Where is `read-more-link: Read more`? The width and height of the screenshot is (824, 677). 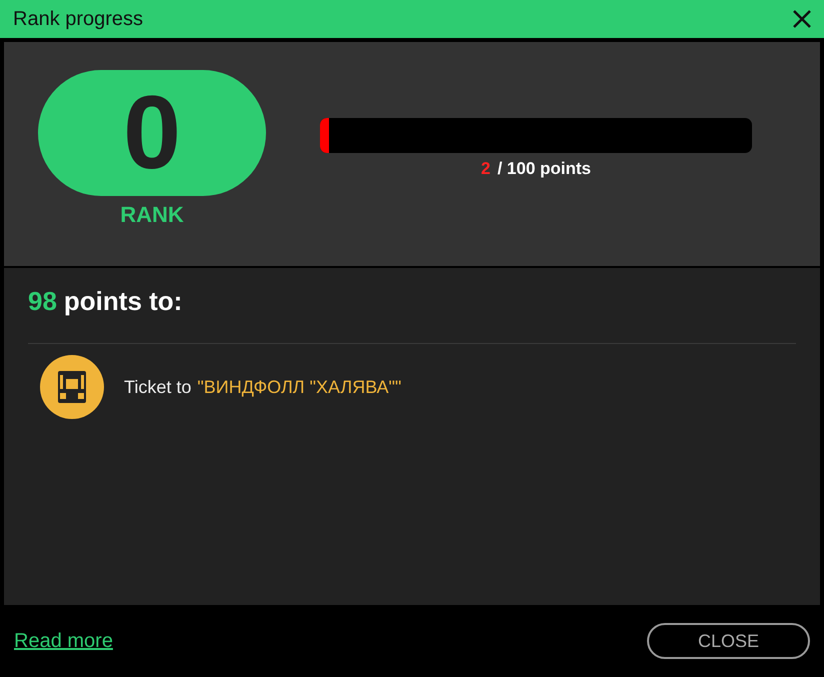 read-more-link: Read more is located at coordinates (63, 641).